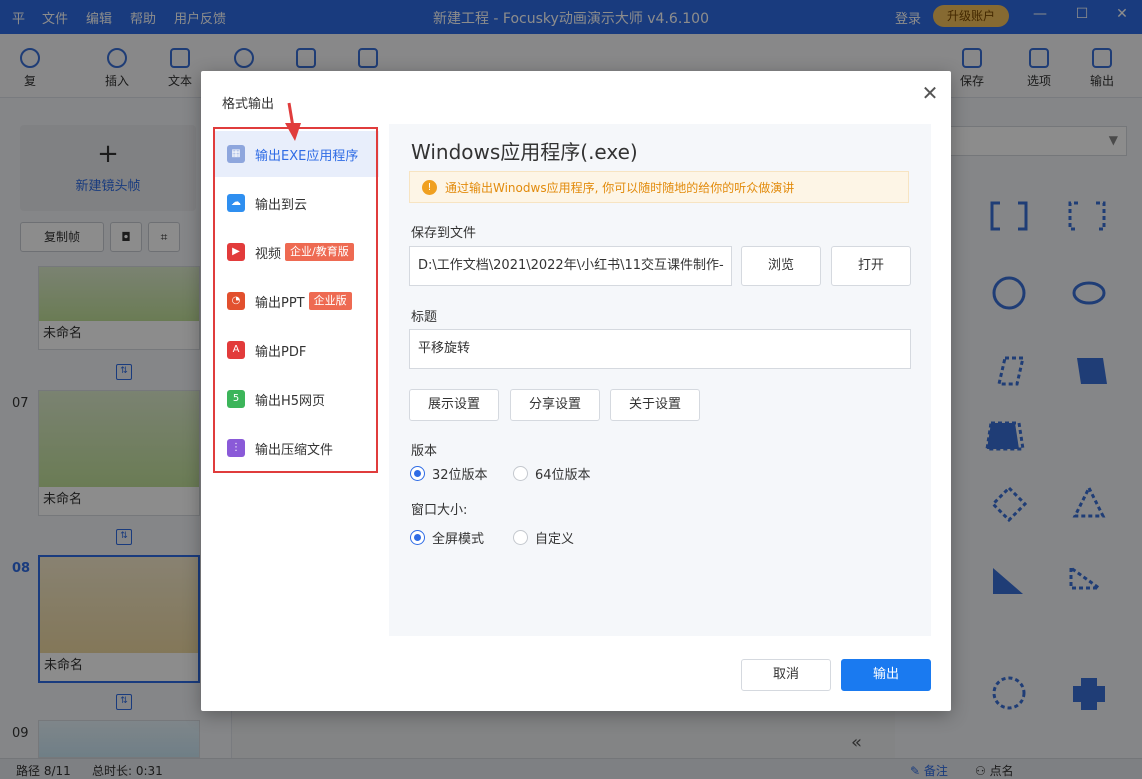 The image size is (1142, 779). Describe the element at coordinates (930, 93) in the screenshot. I see `close-icon: ✕` at that location.